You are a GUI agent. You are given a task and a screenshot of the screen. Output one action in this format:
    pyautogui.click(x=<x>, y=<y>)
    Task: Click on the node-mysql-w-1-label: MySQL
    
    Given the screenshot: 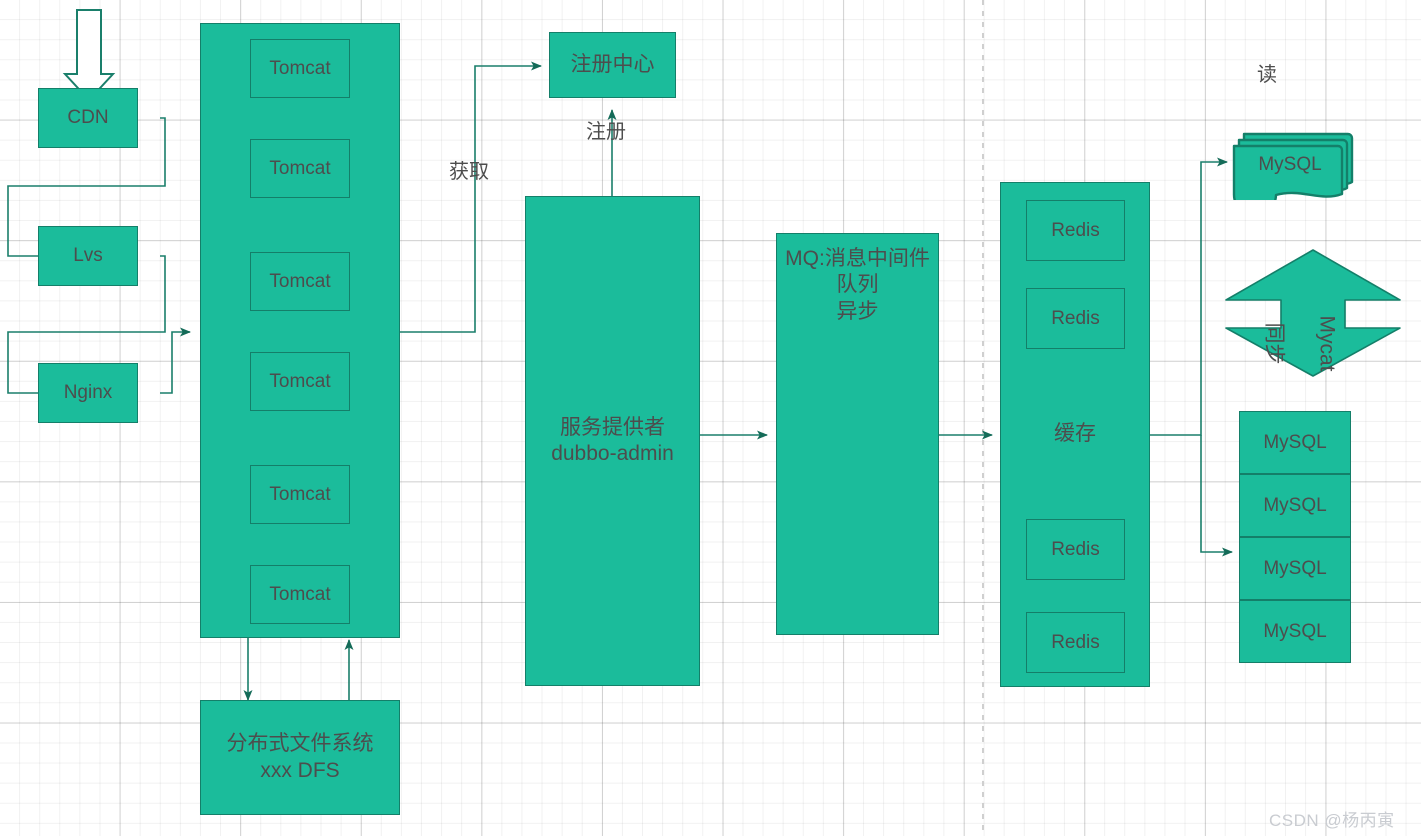 What is the action you would take?
    pyautogui.click(x=1295, y=442)
    